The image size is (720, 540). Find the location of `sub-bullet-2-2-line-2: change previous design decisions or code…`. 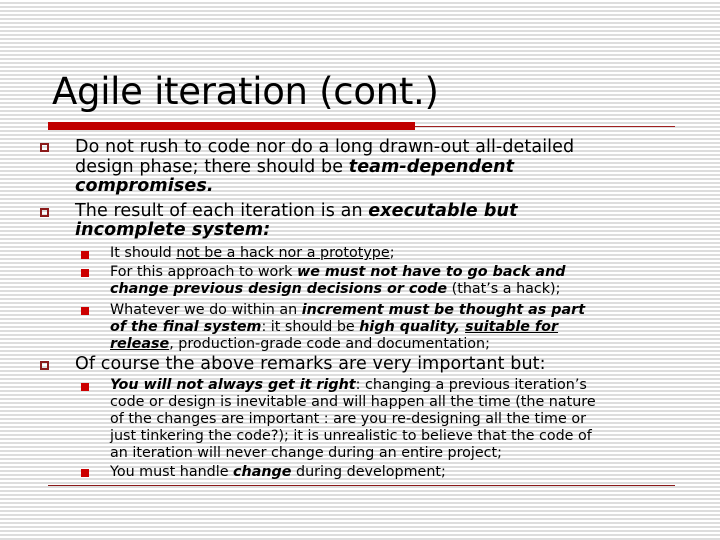

sub-bullet-2-2-line-2: change previous design decisions or code… is located at coordinates (335, 289).